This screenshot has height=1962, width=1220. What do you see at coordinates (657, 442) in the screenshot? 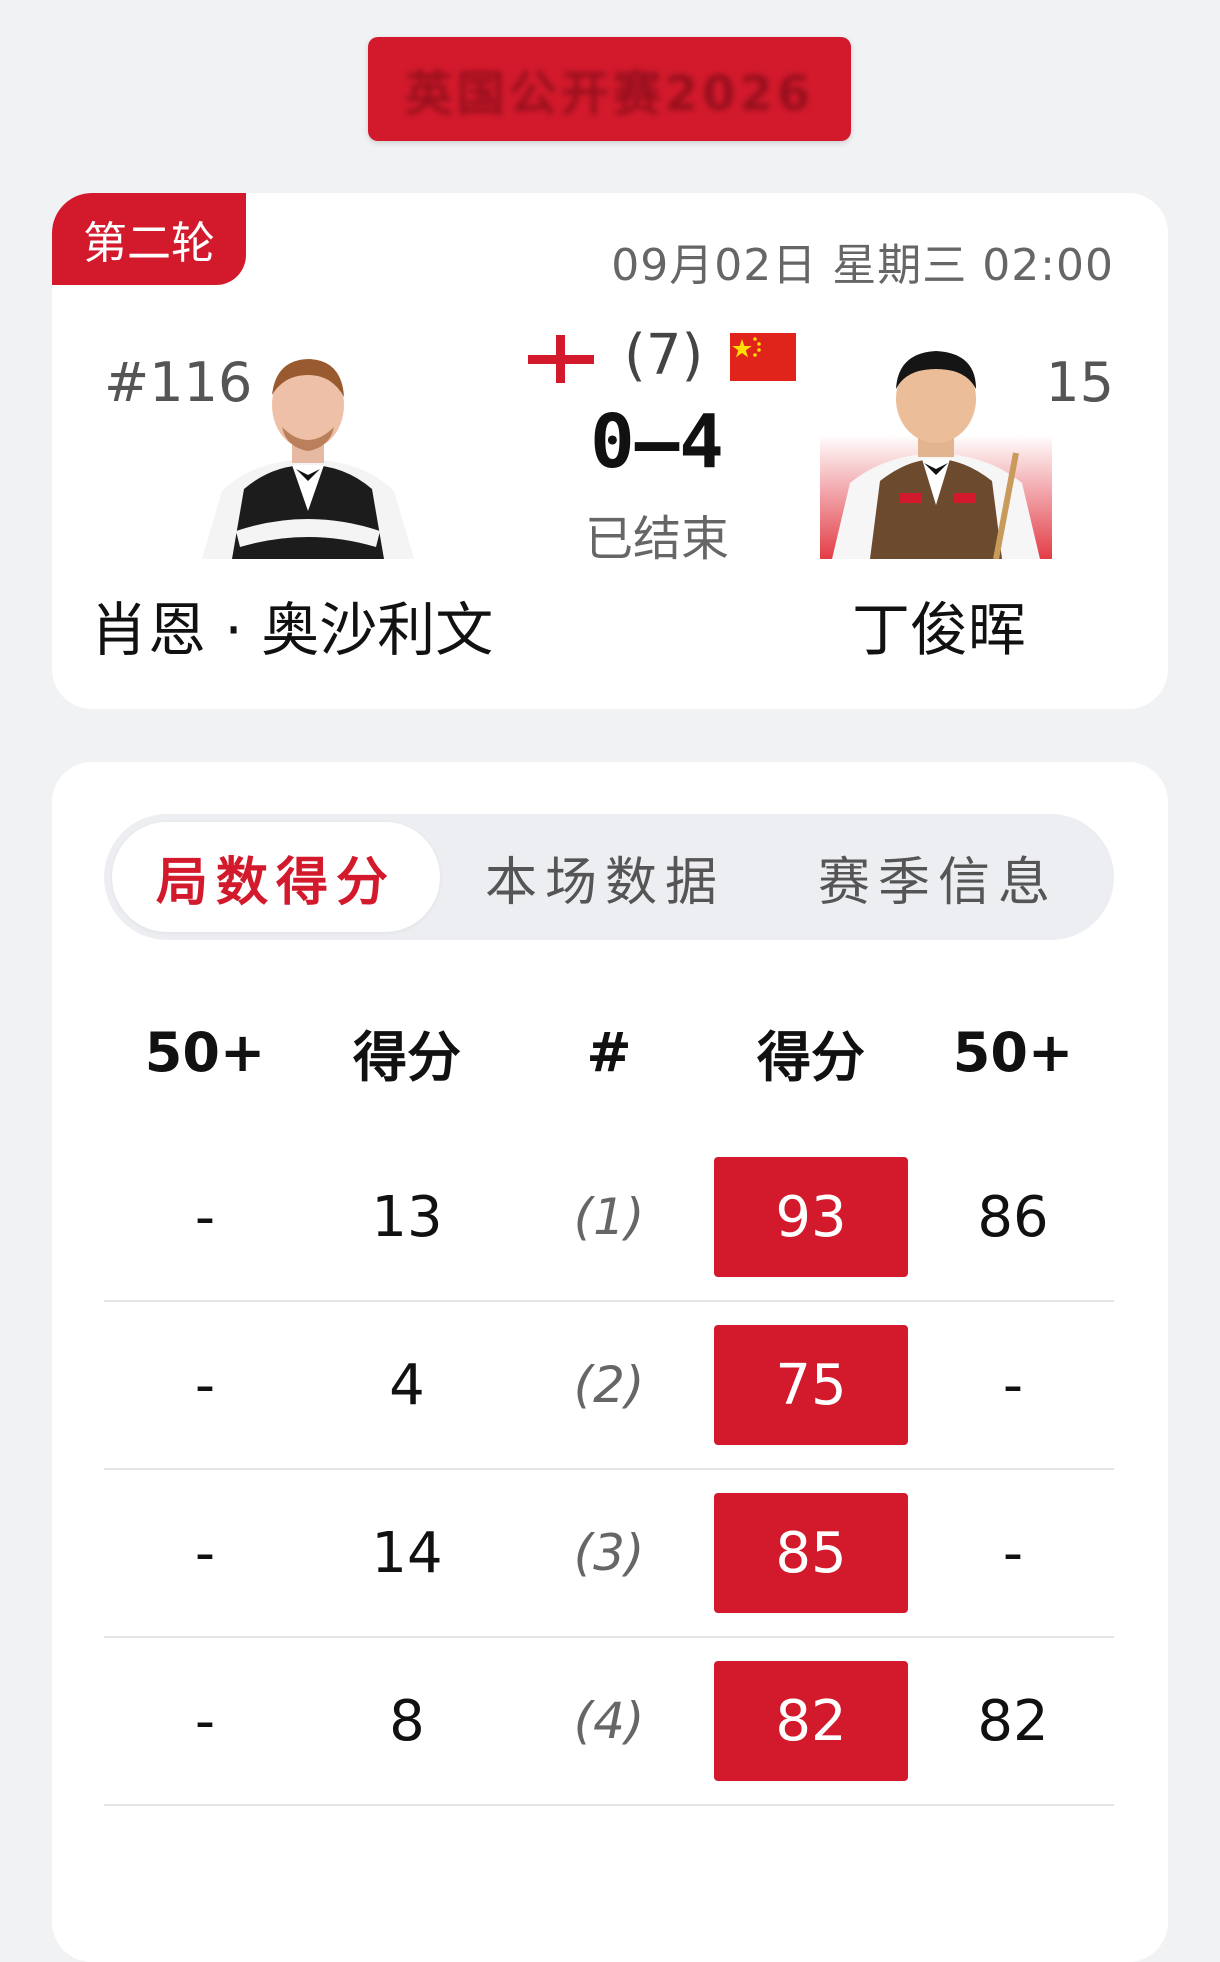
I see `match-score: 0–4` at bounding box center [657, 442].